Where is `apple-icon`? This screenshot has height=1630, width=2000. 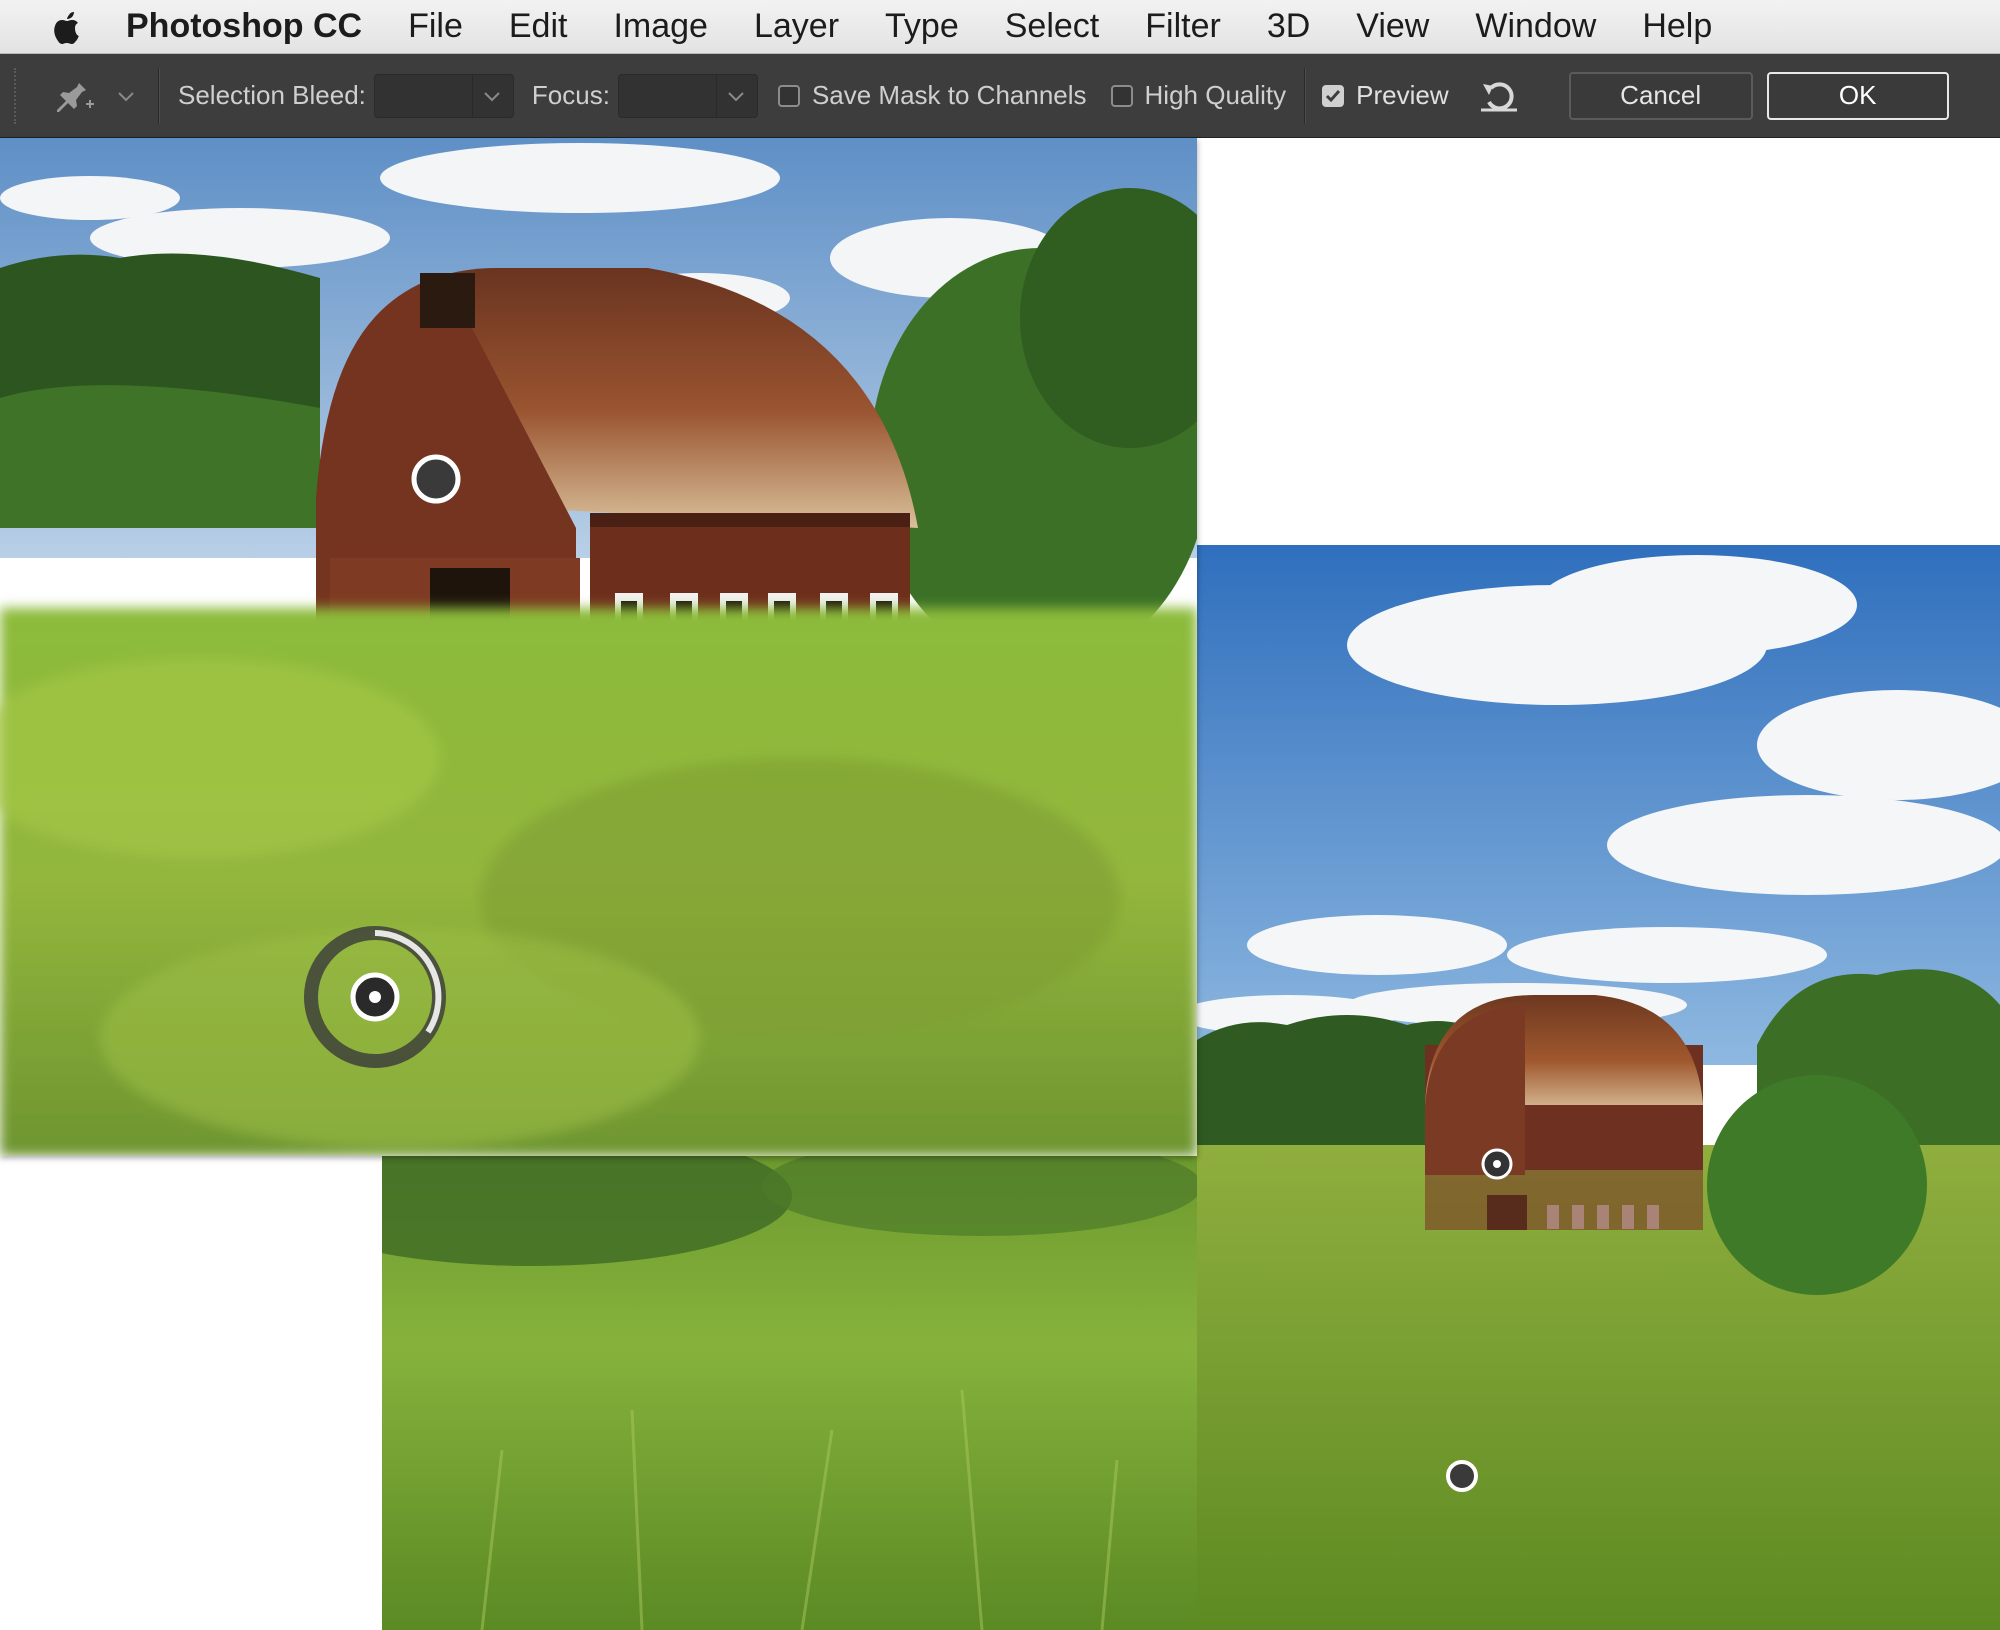 apple-icon is located at coordinates (68, 27).